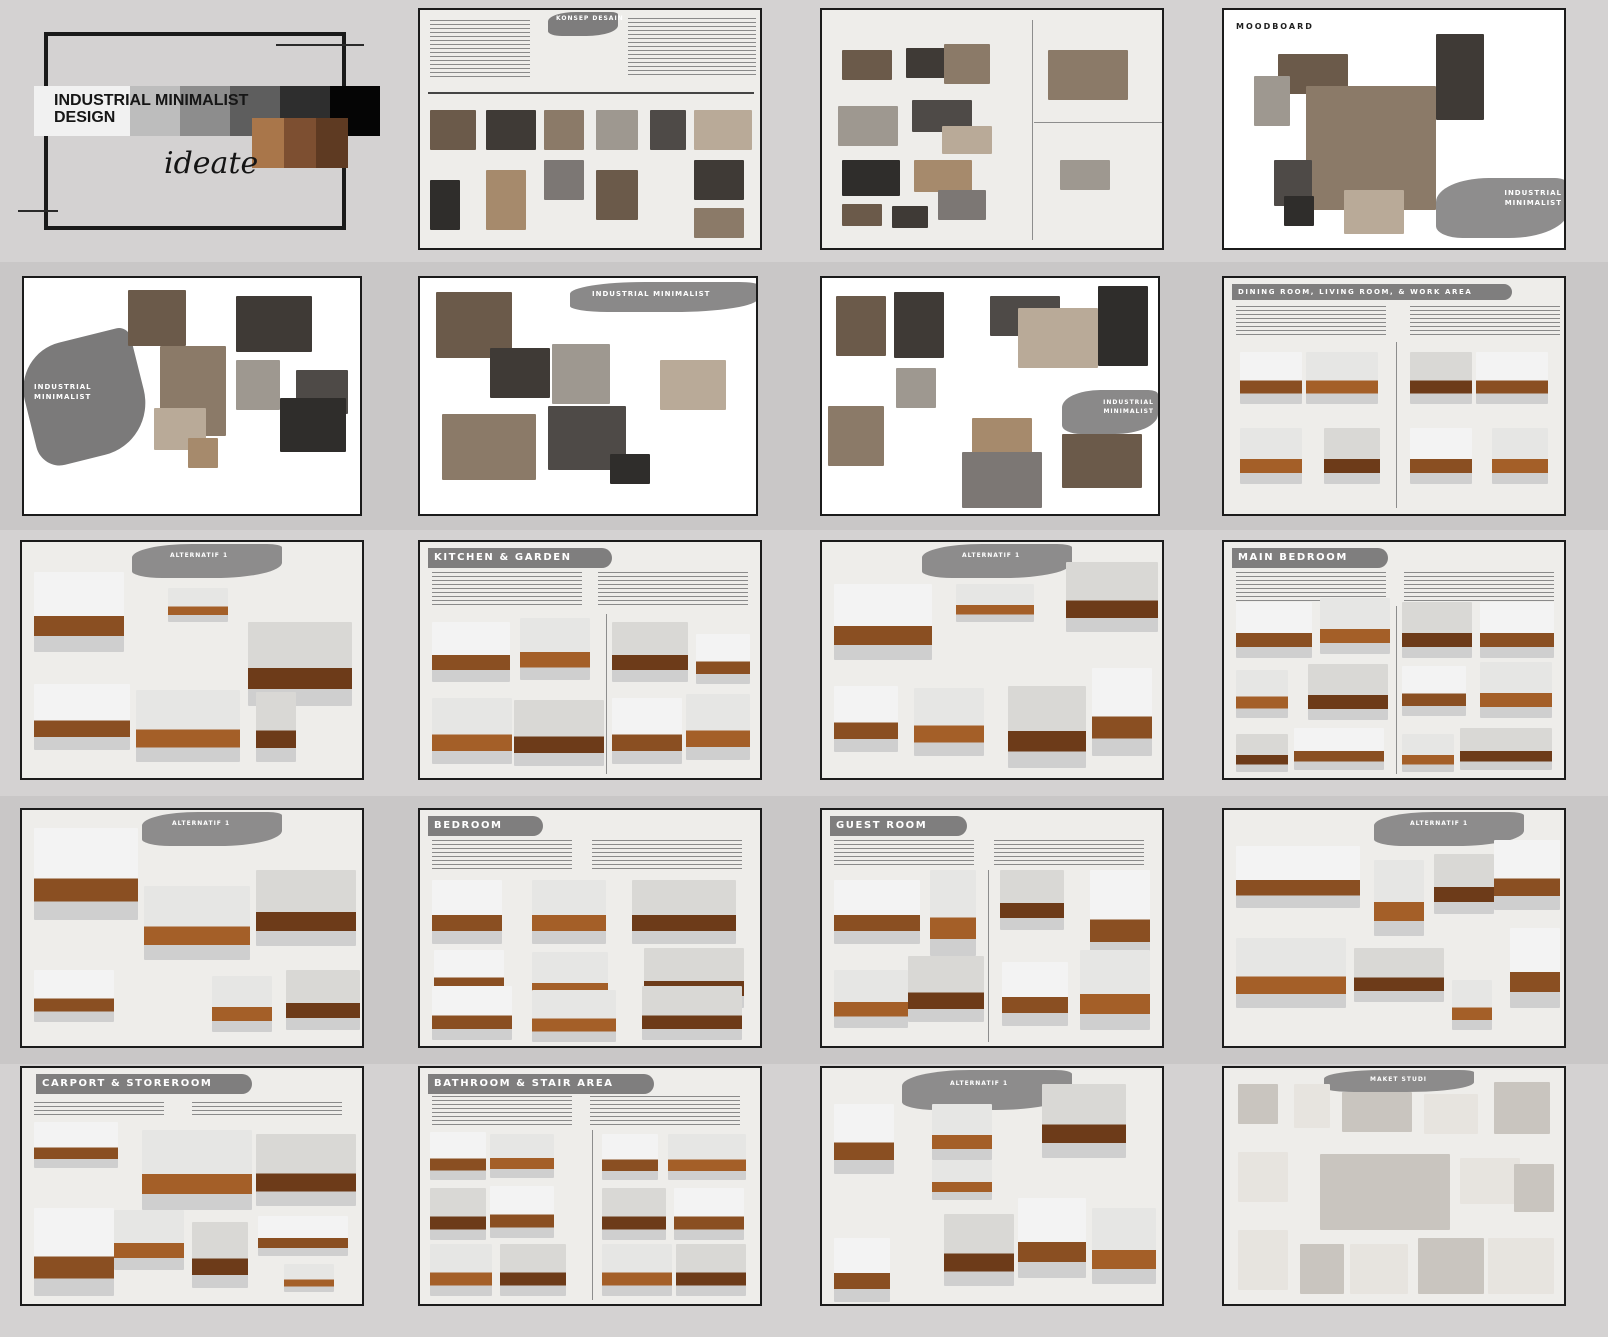  What do you see at coordinates (590, 660) in the screenshot?
I see `kitchen-slide: KITCHEN & GARDEN` at bounding box center [590, 660].